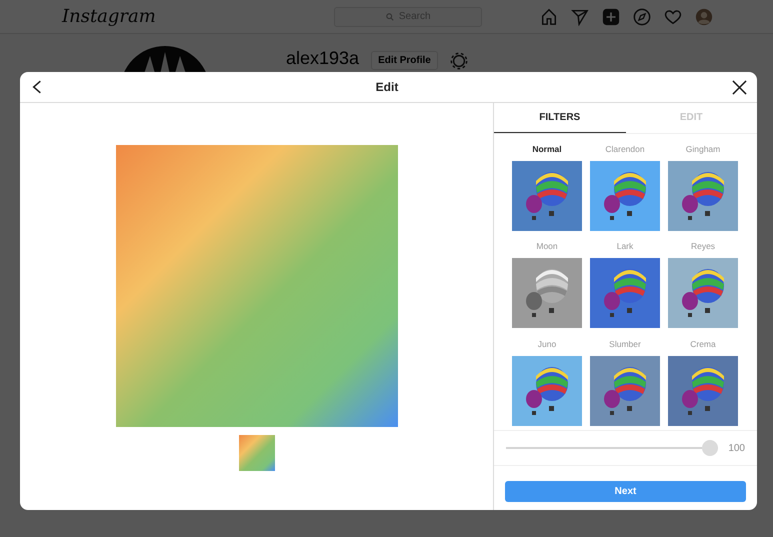  Describe the element at coordinates (625, 149) in the screenshot. I see `filter-name: Clarendon` at that location.